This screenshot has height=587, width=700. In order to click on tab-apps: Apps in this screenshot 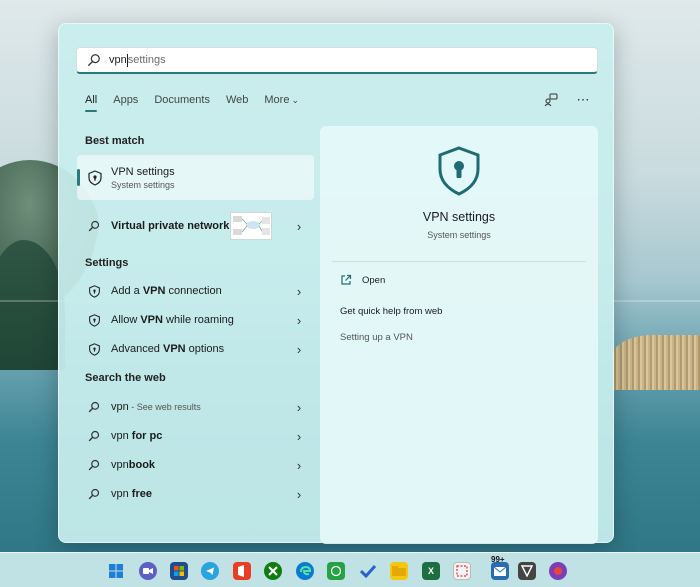, I will do `click(125, 100)`.